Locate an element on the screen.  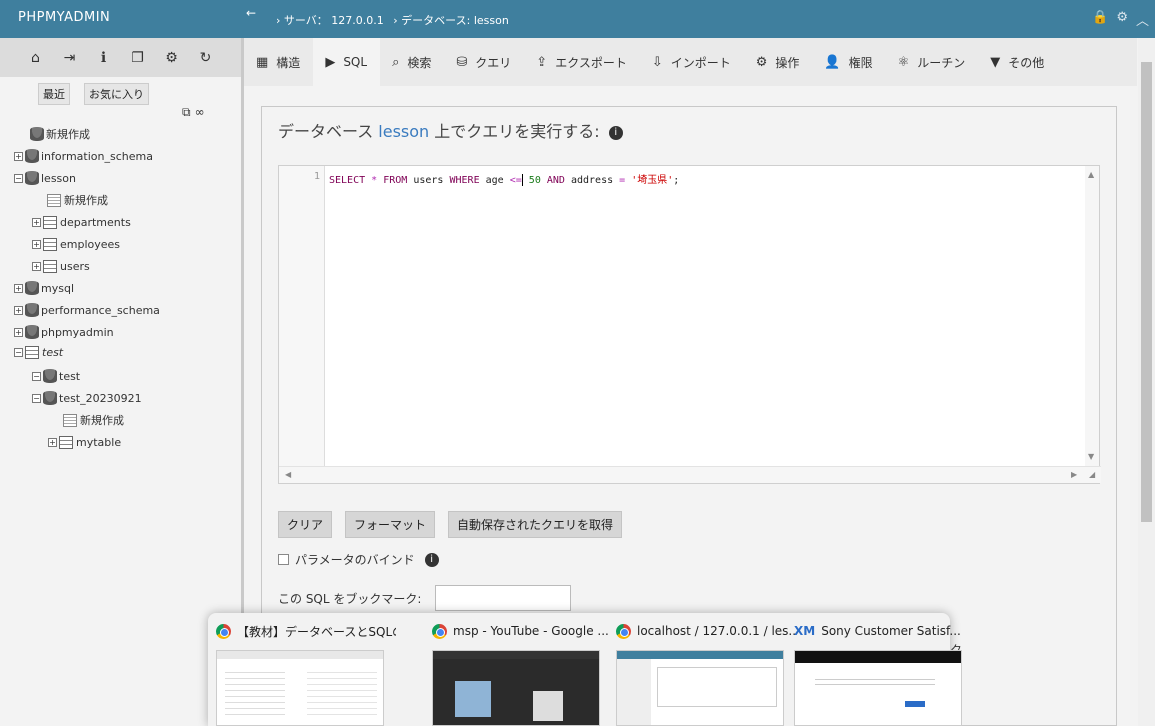
editor-horizontal-scrollbar: ◀ ▶ ◢ is located at coordinates (690, 474).